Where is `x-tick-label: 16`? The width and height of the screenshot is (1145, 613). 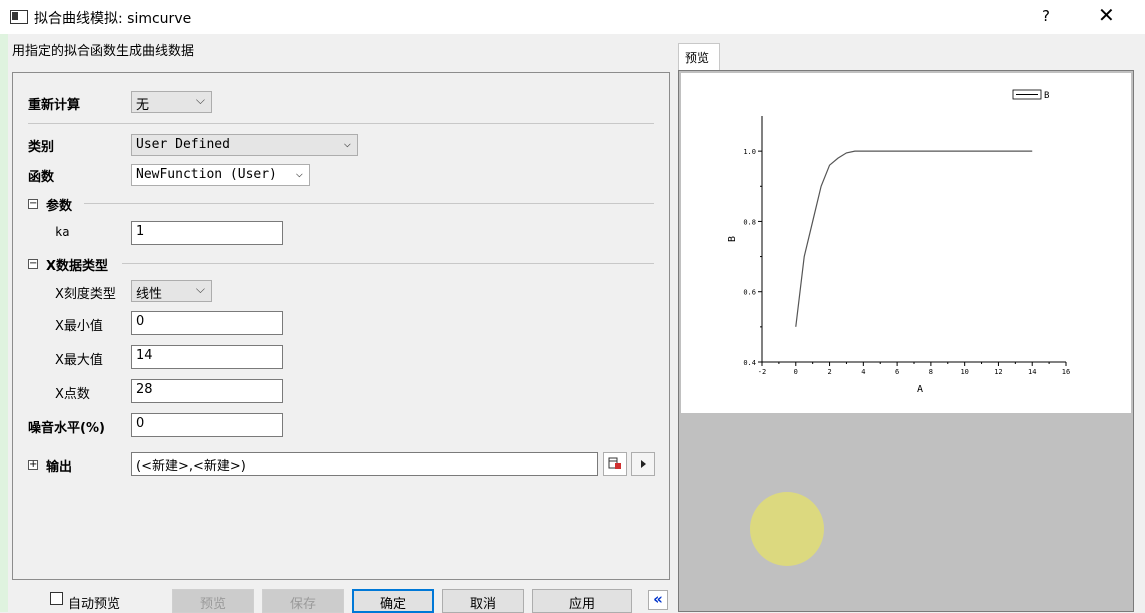 x-tick-label: 16 is located at coordinates (1066, 372).